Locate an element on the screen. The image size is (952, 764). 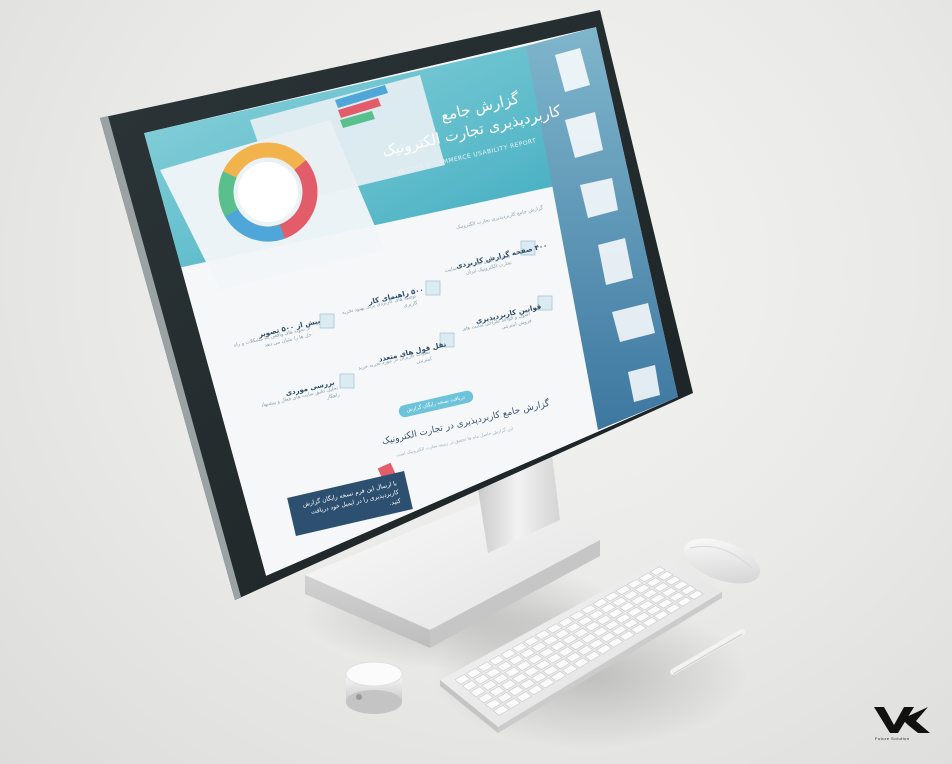
download-button: دریافت نسخه رایگان گزارش is located at coordinates (435, 404).